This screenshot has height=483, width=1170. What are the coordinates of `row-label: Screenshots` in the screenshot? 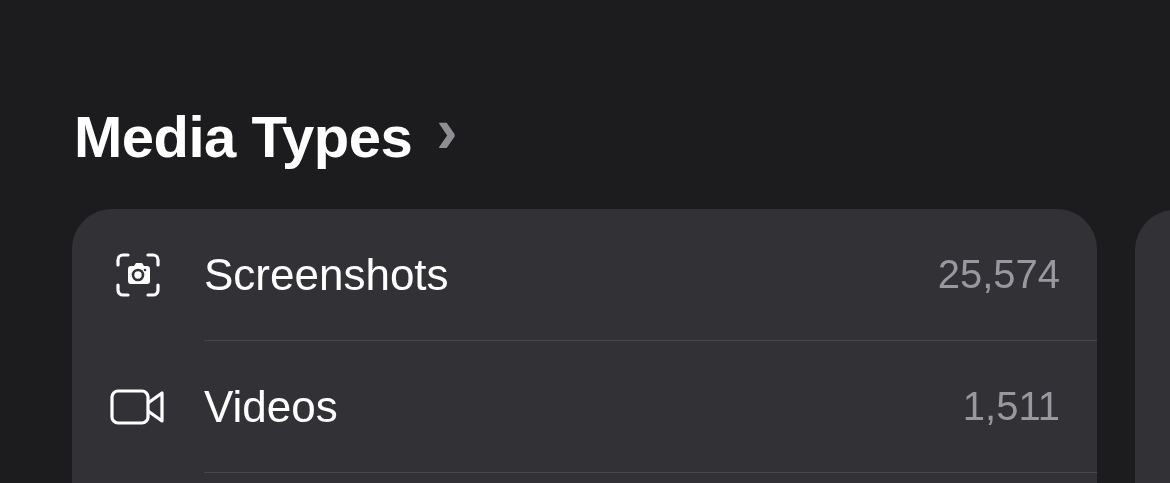 It's located at (326, 274).